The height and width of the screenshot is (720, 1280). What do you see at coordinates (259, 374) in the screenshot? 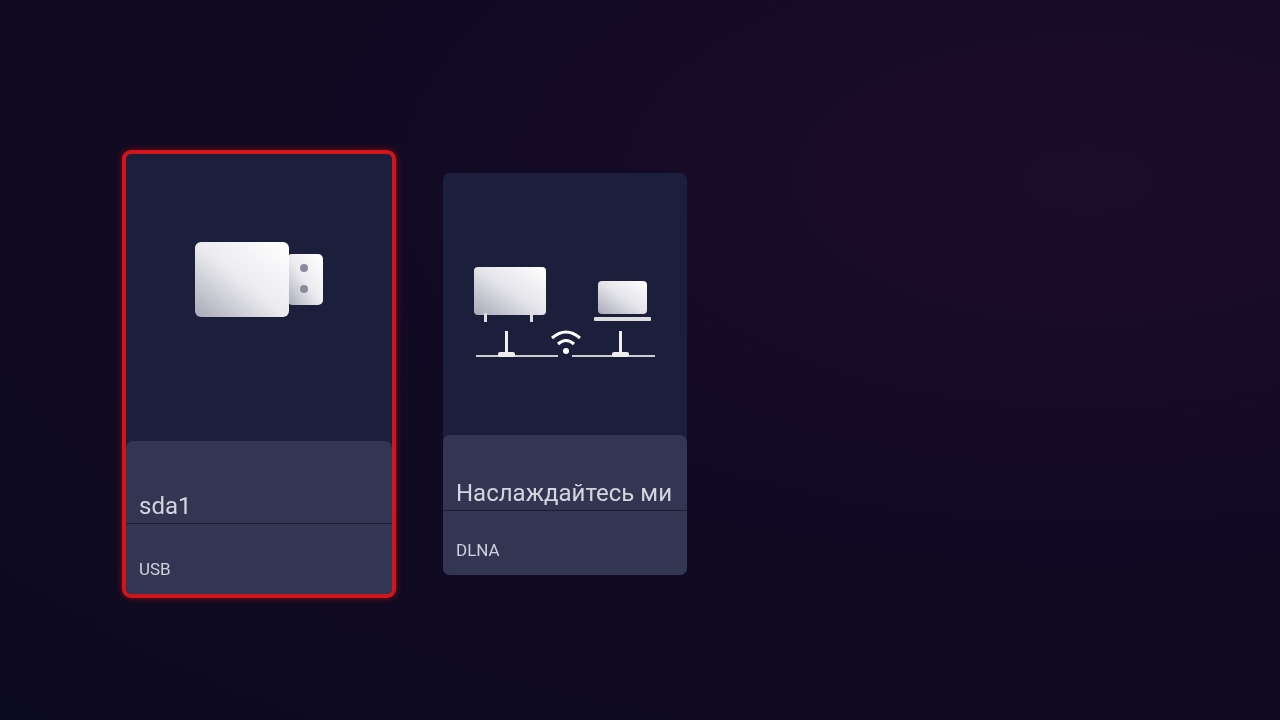
I see `source-card: sda1 USB` at bounding box center [259, 374].